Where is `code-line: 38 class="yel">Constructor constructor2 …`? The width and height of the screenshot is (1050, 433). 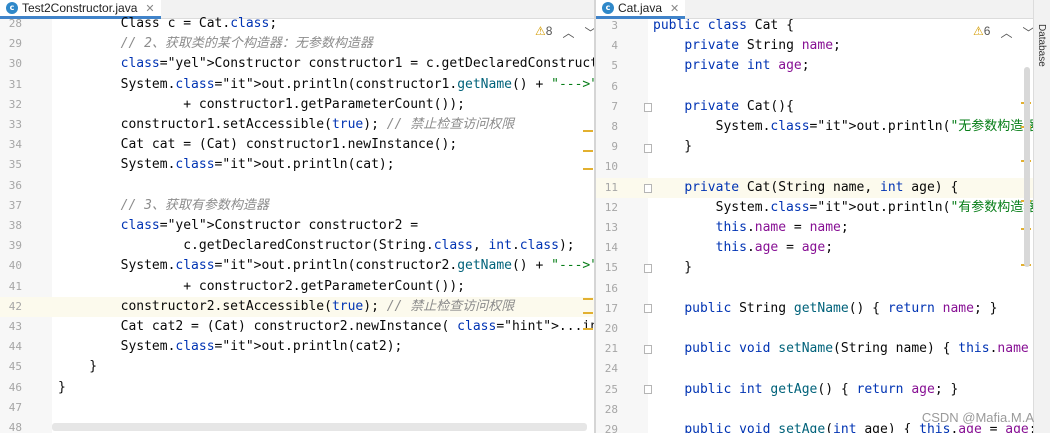 code-line: 38 class="yel">Constructor constructor2 … is located at coordinates (297, 226).